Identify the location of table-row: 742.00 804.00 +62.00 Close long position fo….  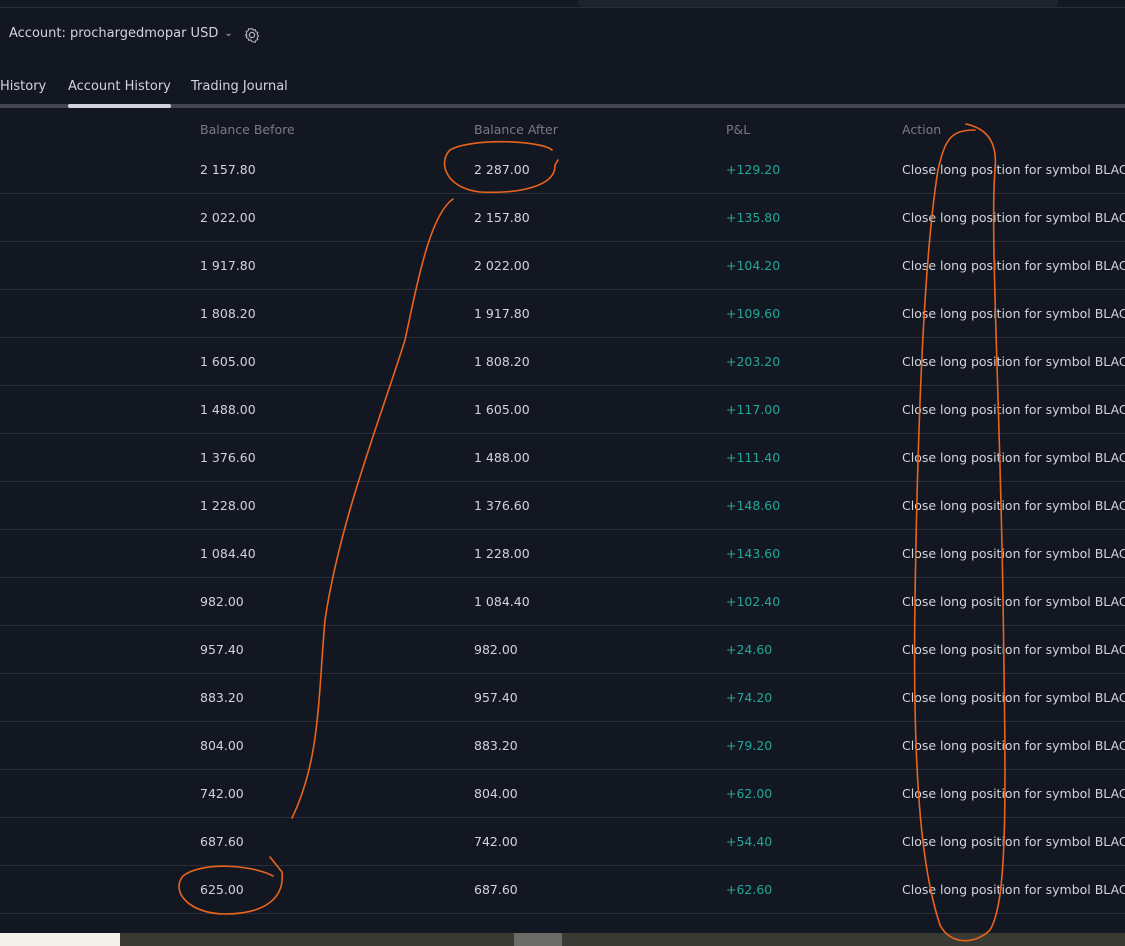
(562, 794).